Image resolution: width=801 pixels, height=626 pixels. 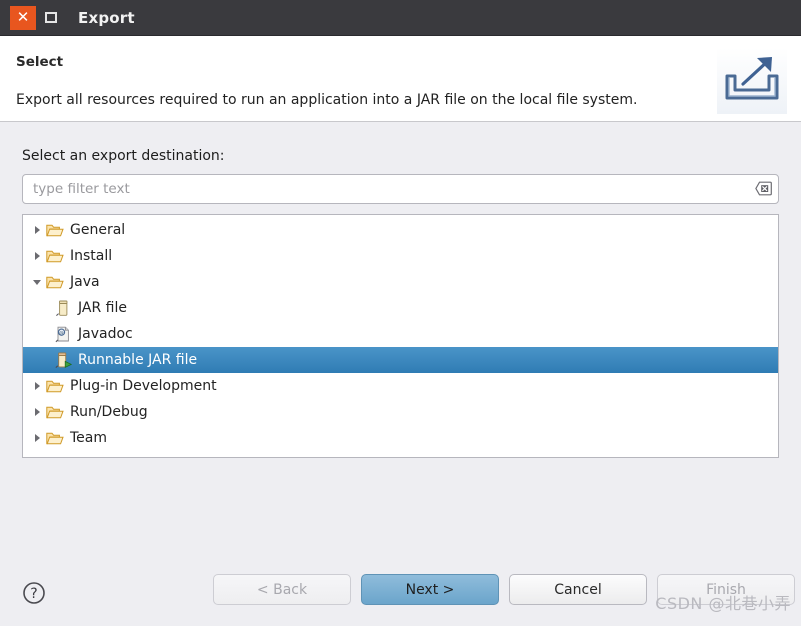 I want to click on button-bar: < Back Next > Cancel Finish, so click(x=504, y=589).